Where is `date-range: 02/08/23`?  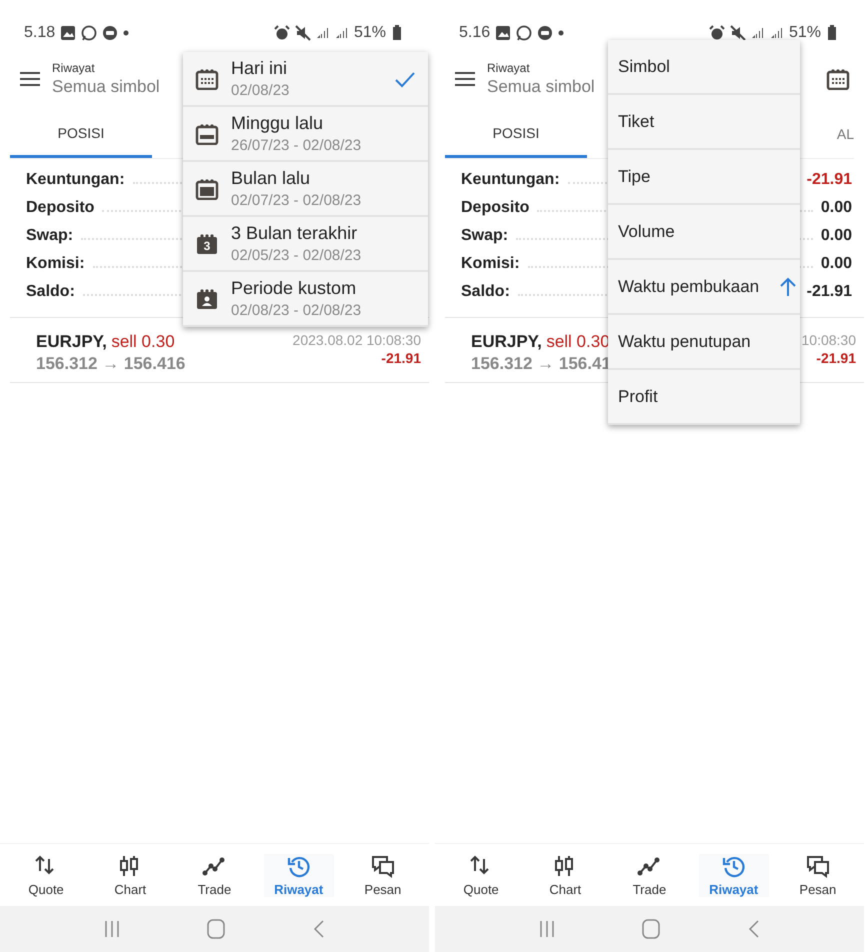
date-range: 02/08/23 is located at coordinates (260, 90).